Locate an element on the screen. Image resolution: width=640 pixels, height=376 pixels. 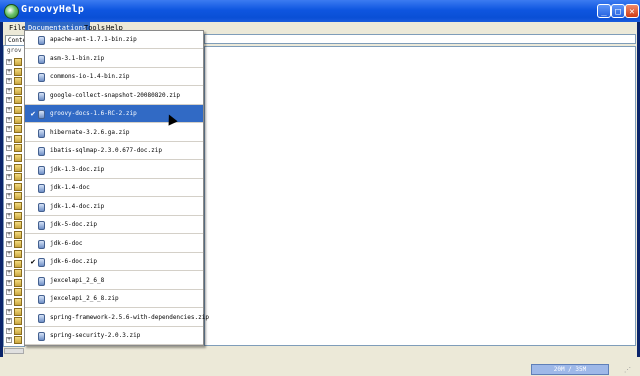
dropdown-item-label: jdk-1.4-doc is located at coordinates (70, 187).